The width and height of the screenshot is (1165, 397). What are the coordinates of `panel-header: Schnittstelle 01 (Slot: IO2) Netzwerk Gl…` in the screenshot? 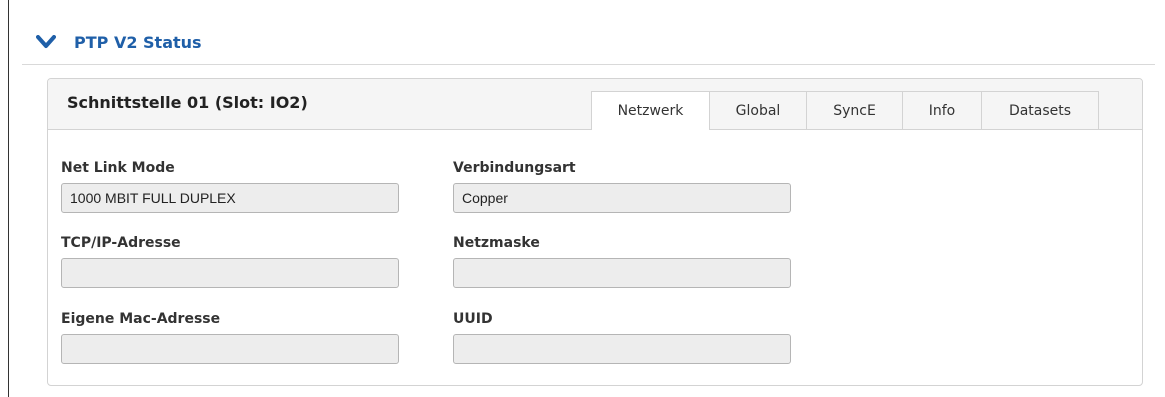 It's located at (595, 104).